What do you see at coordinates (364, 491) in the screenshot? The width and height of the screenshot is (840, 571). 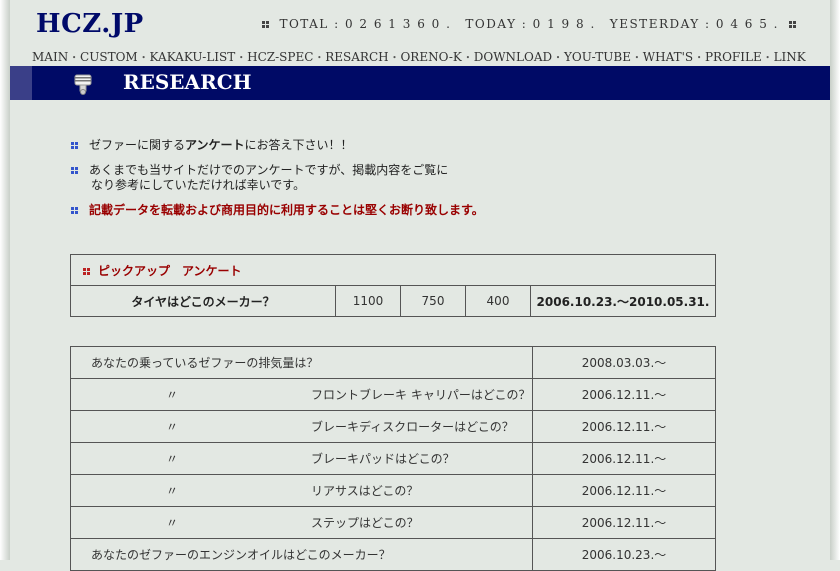 I see `survey-question-text: リアサスはどこの？` at bounding box center [364, 491].